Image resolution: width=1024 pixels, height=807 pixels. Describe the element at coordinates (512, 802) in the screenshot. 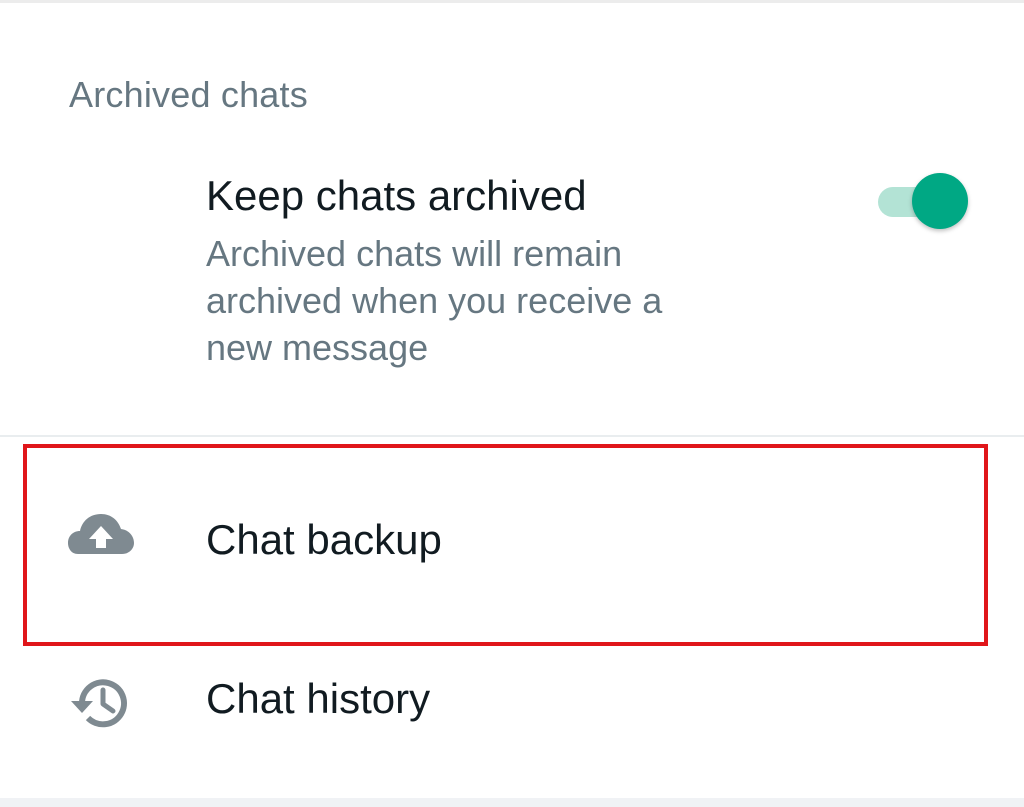

I see `bottom-divider` at that location.